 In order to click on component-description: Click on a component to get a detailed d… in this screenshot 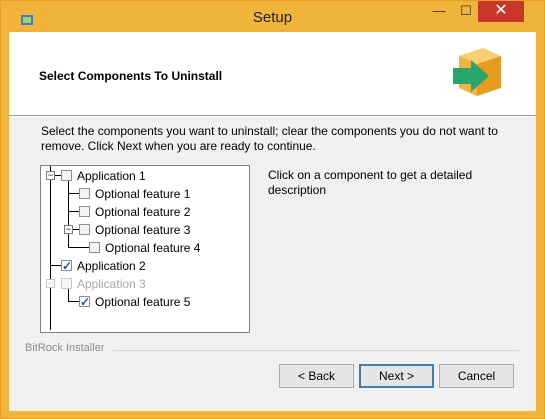, I will do `click(370, 182)`.